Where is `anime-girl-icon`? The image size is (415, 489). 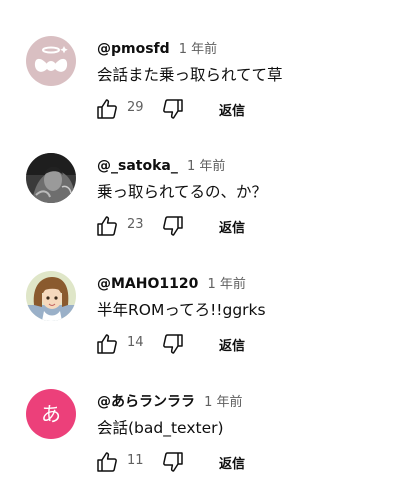
anime-girl-icon is located at coordinates (51, 296).